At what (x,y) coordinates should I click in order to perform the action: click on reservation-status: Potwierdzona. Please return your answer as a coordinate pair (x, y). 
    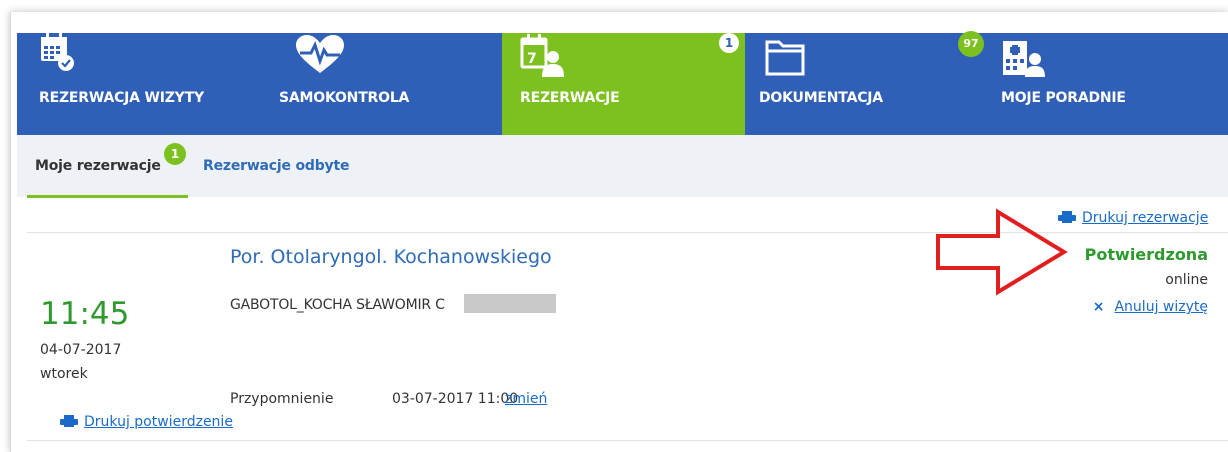
    Looking at the image, I should click on (1146, 254).